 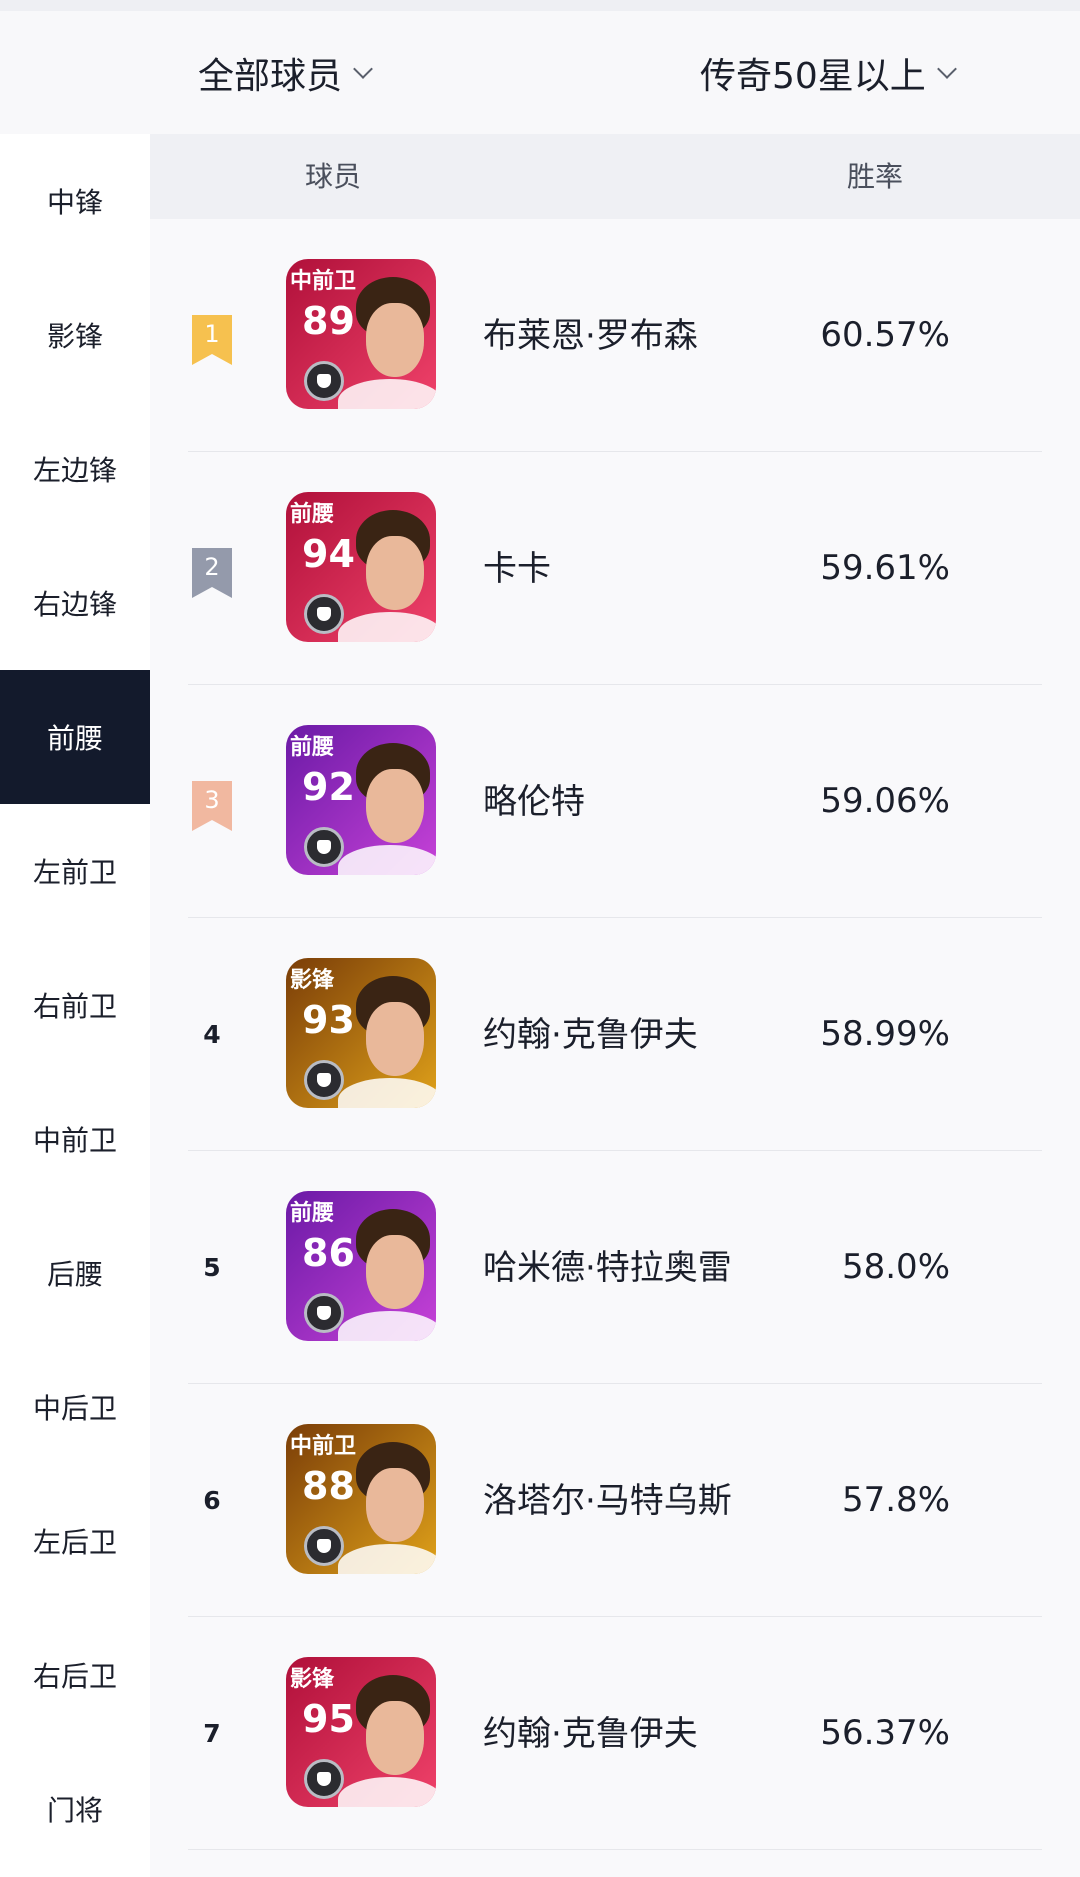 I want to click on player-name: 哈米德·特拉奥雷, so click(x=613, y=1267).